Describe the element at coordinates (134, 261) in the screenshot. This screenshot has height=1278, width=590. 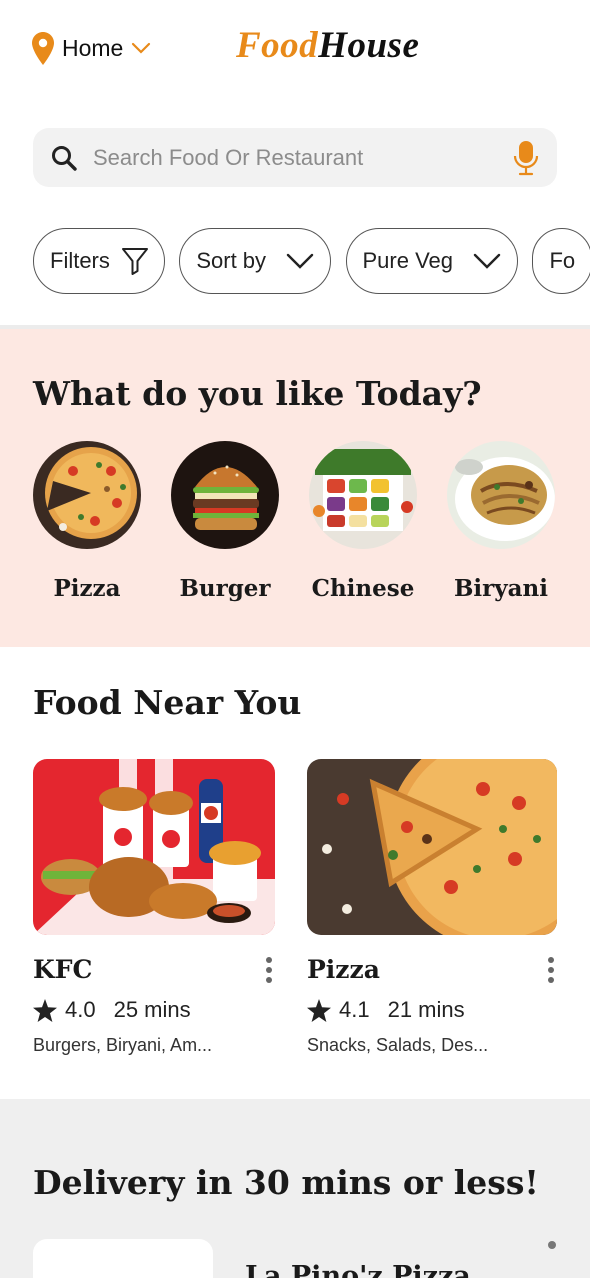
I see `filter-icon` at that location.